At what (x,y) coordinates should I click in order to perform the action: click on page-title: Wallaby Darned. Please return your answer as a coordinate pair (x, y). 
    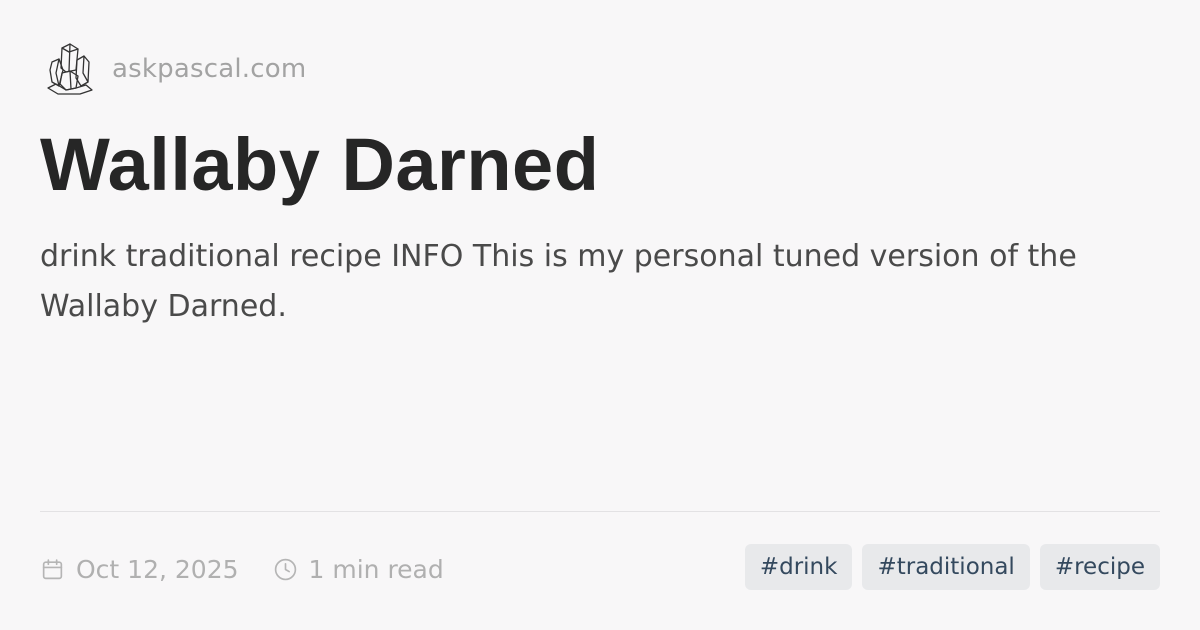
    Looking at the image, I should click on (320, 164).